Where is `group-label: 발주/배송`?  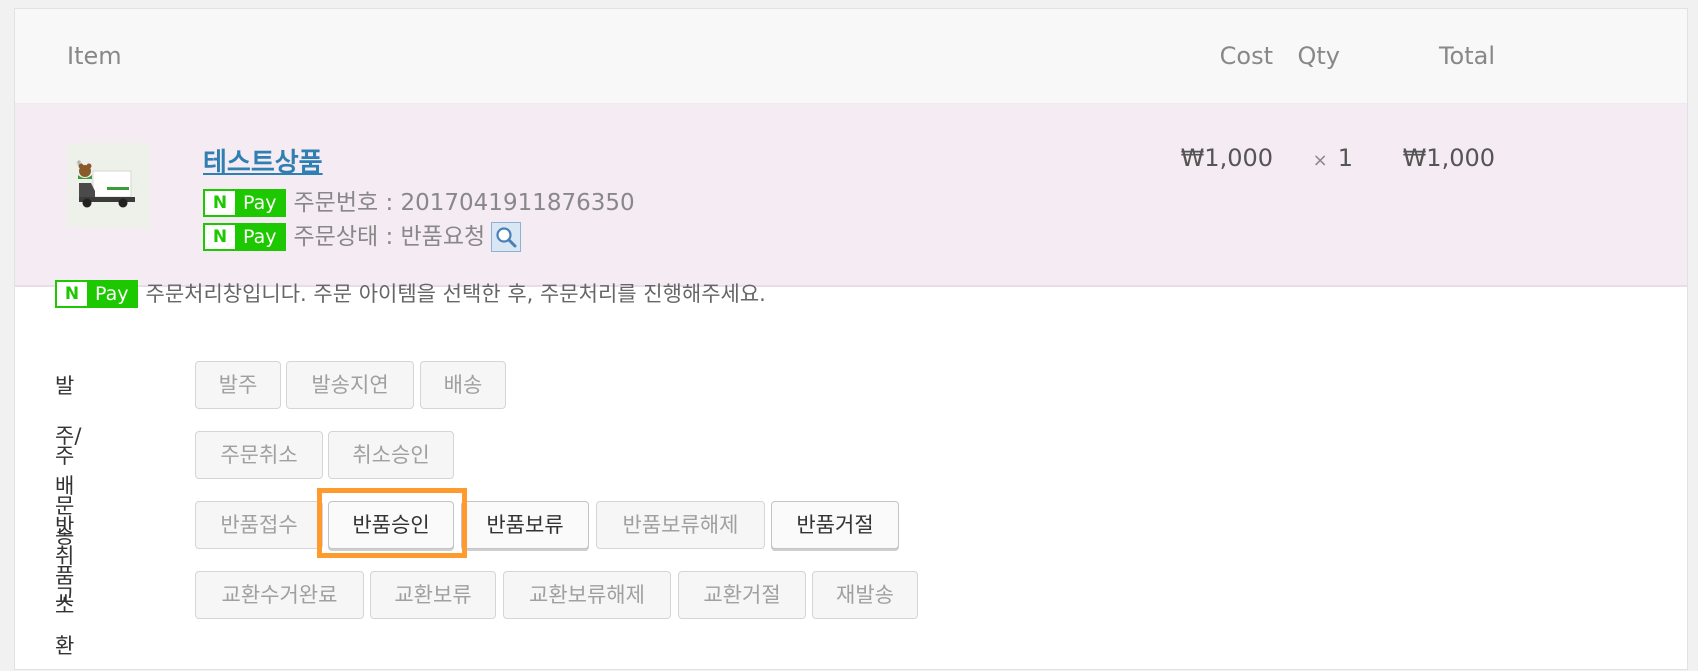
group-label: 발주/배송 is located at coordinates (68, 461).